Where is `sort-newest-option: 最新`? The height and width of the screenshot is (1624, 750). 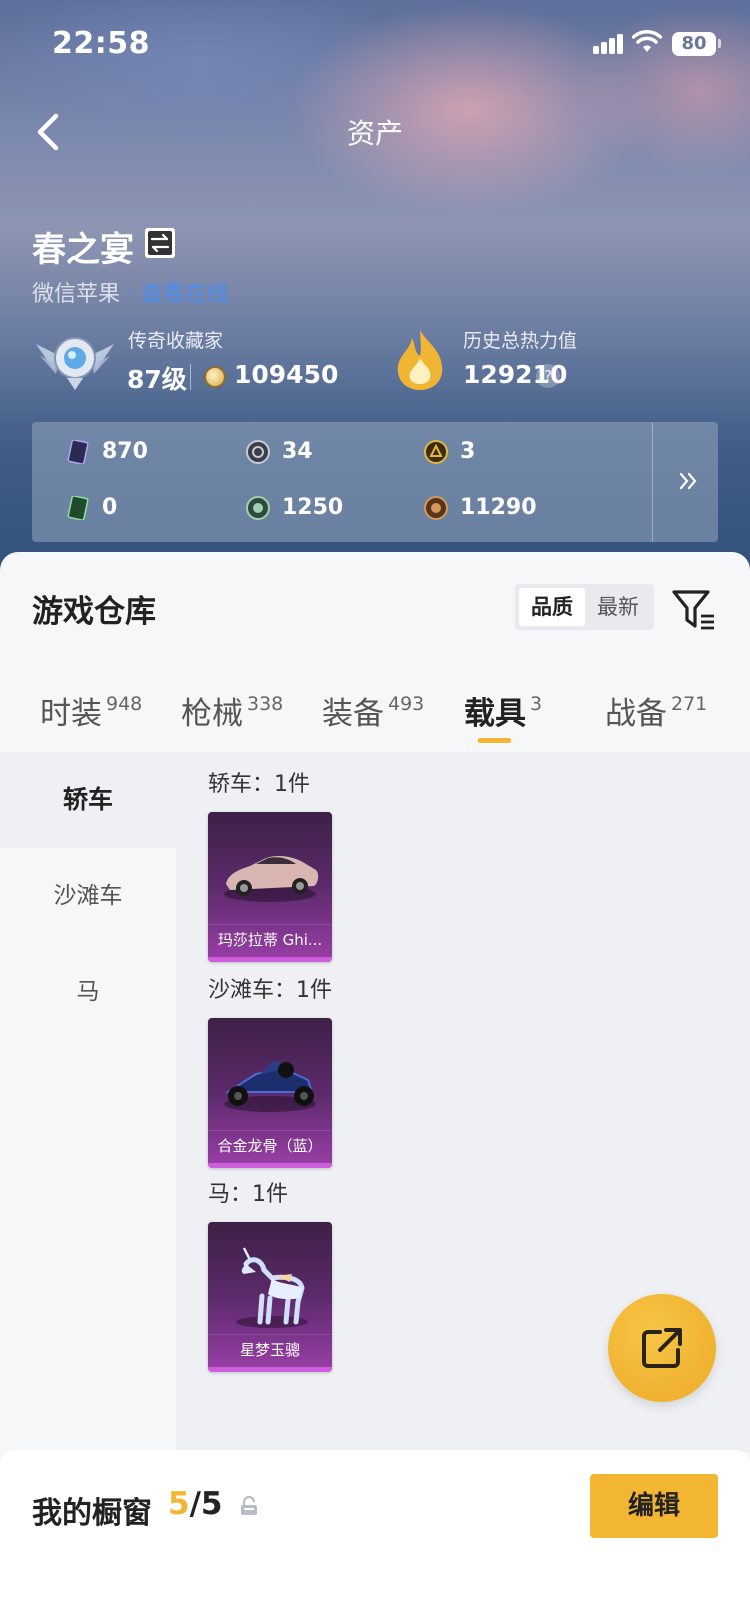 sort-newest-option: 最新 is located at coordinates (618, 607).